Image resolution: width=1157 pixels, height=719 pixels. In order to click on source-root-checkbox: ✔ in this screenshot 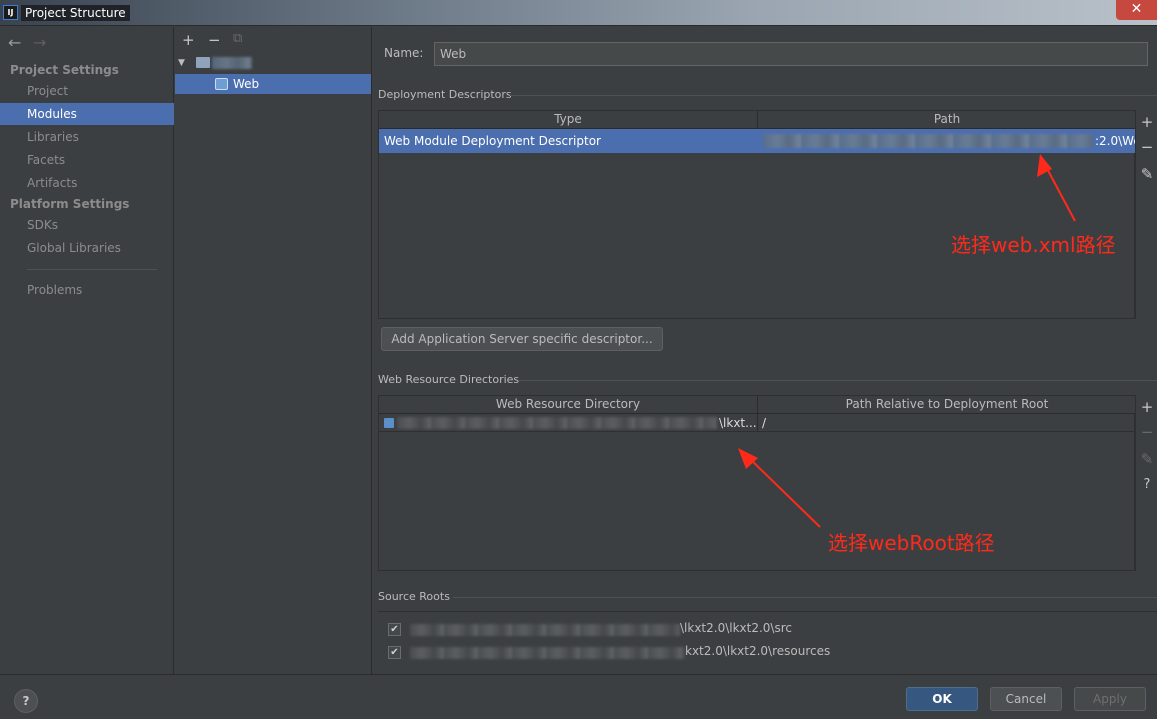, I will do `click(394, 629)`.